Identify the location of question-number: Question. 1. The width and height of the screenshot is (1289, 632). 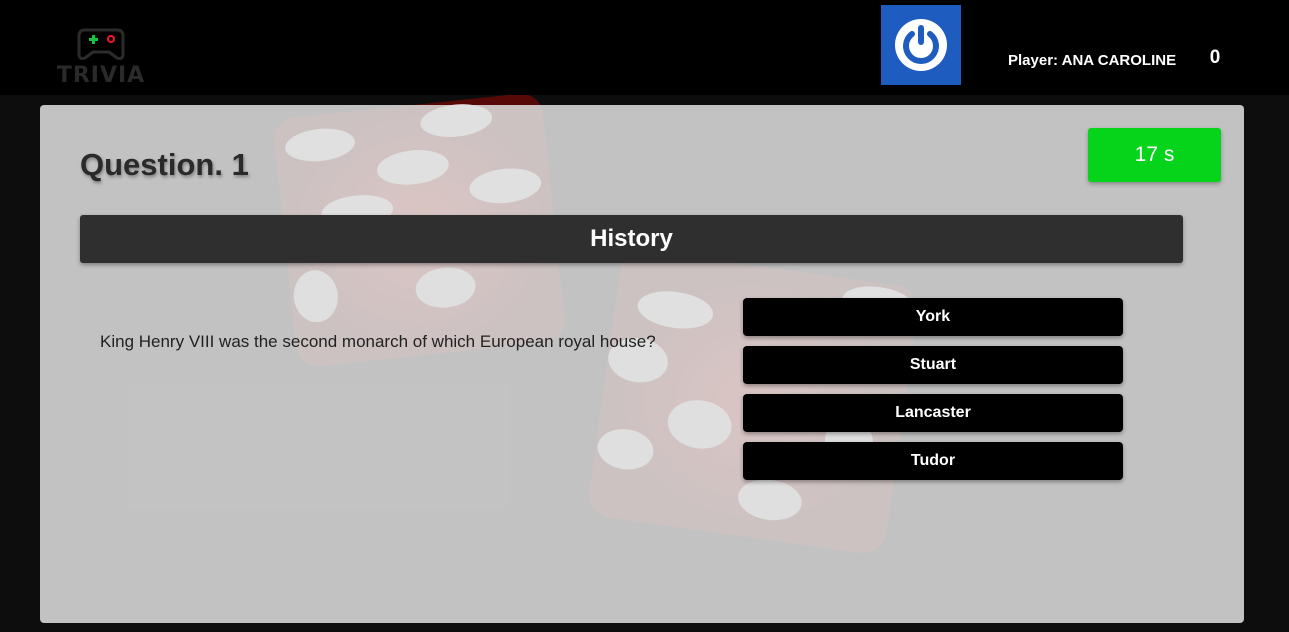
(164, 164).